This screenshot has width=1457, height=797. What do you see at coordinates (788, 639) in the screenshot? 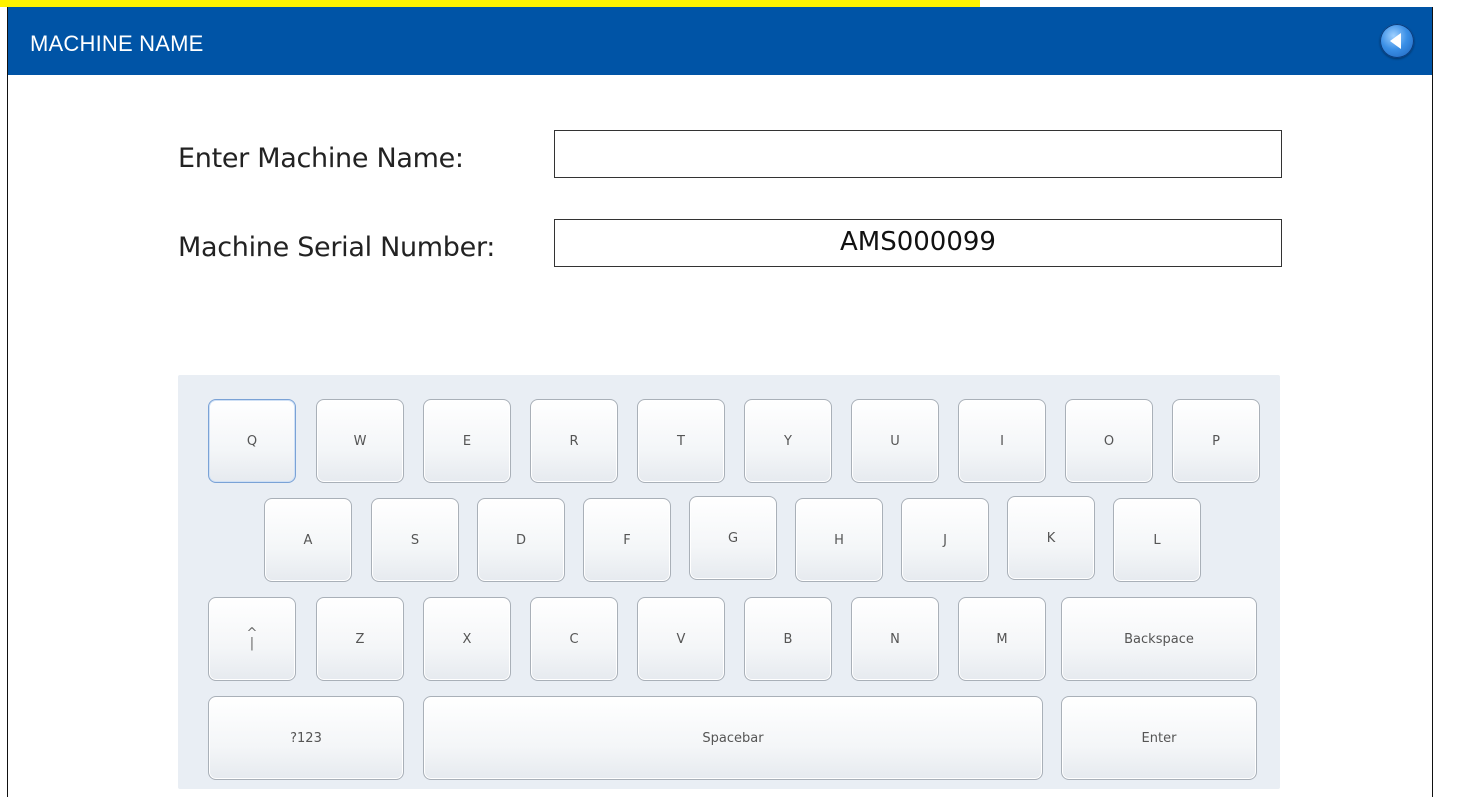
I see `key-b: B` at bounding box center [788, 639].